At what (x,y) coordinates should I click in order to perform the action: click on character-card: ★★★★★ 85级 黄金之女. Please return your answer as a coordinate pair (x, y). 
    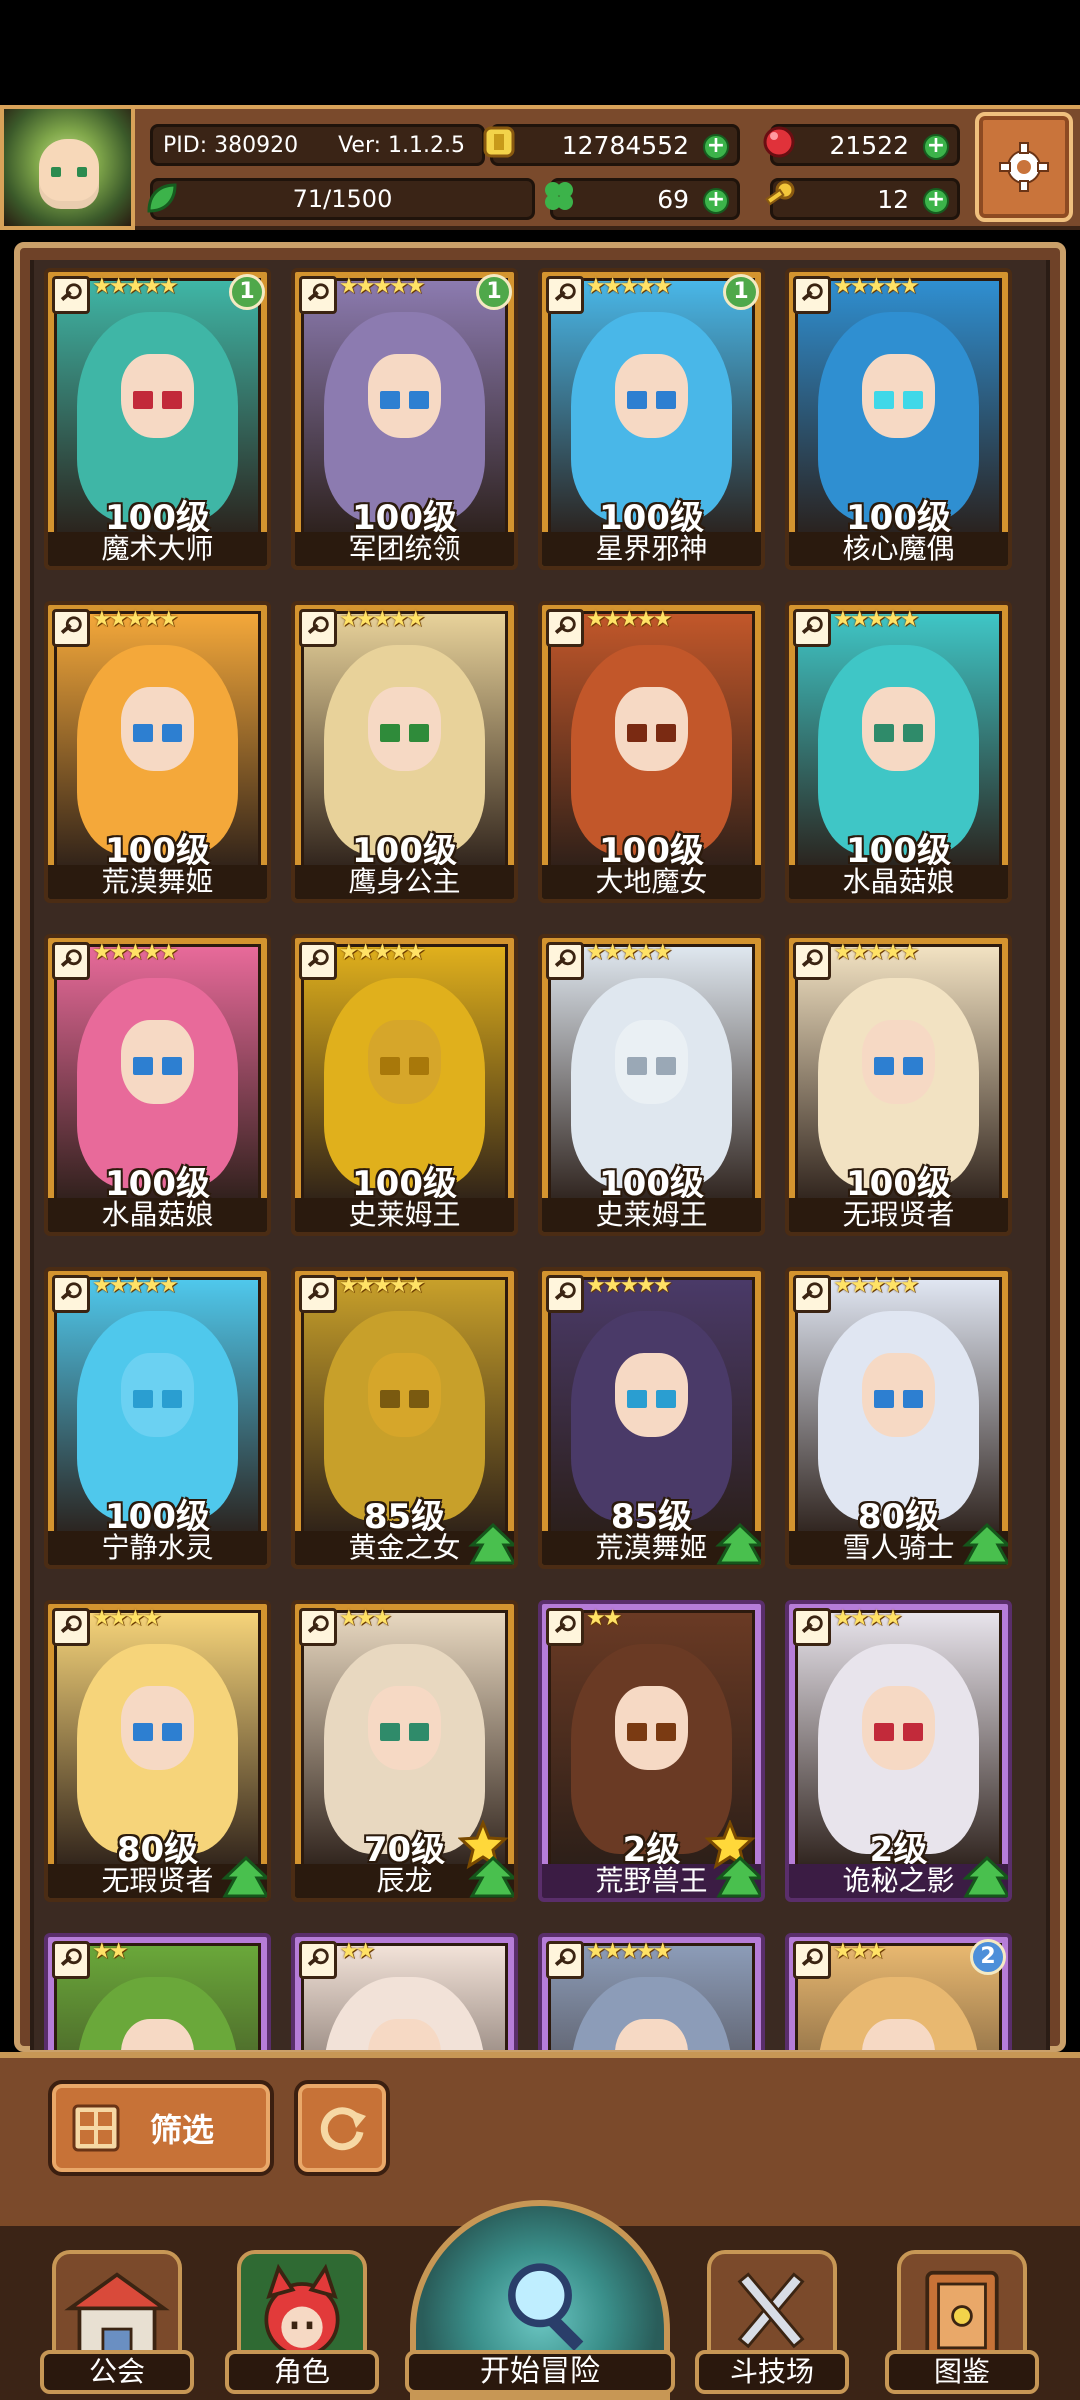
    Looking at the image, I should click on (404, 1418).